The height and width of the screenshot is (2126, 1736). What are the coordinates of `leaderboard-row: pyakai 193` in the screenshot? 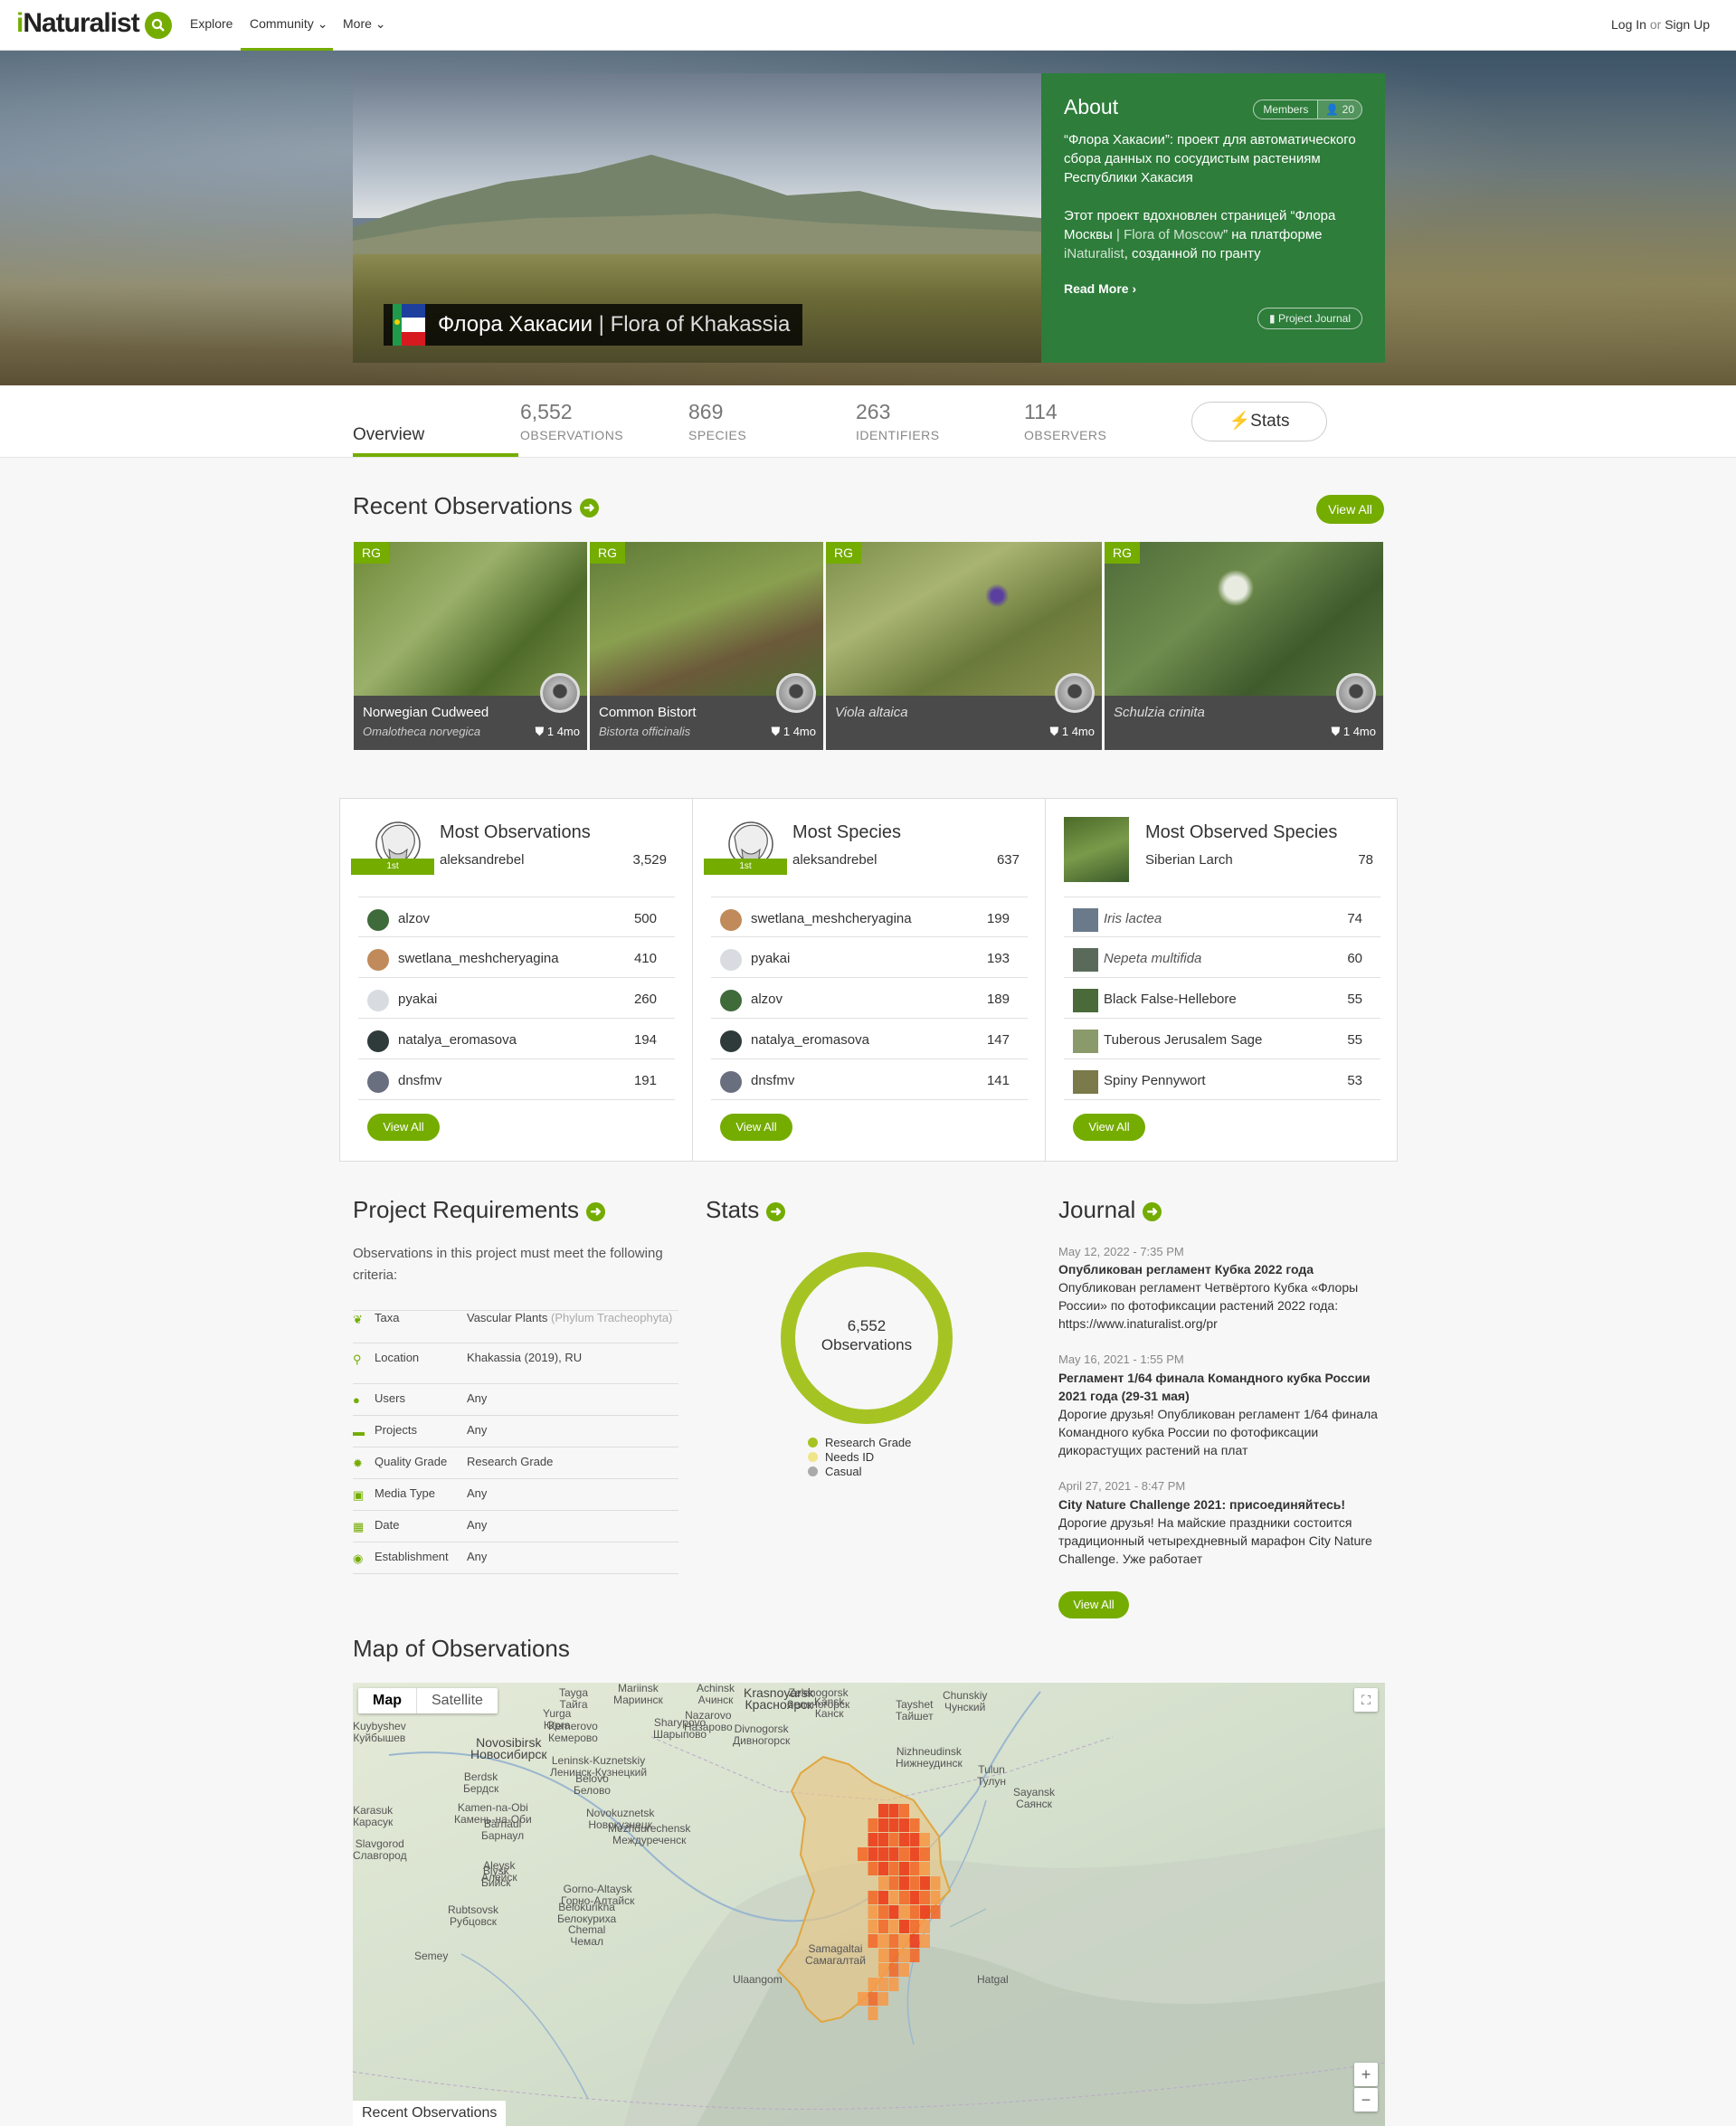 It's located at (869, 958).